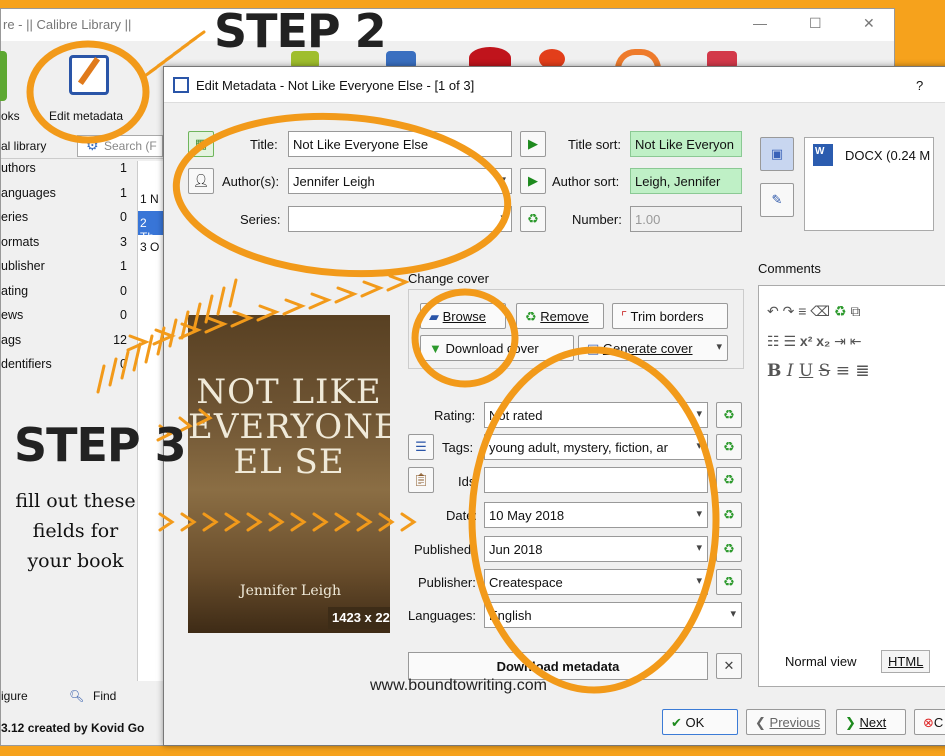 This screenshot has height=756, width=945. I want to click on instruction-note: fill out these fields for your book, so click(75, 531).